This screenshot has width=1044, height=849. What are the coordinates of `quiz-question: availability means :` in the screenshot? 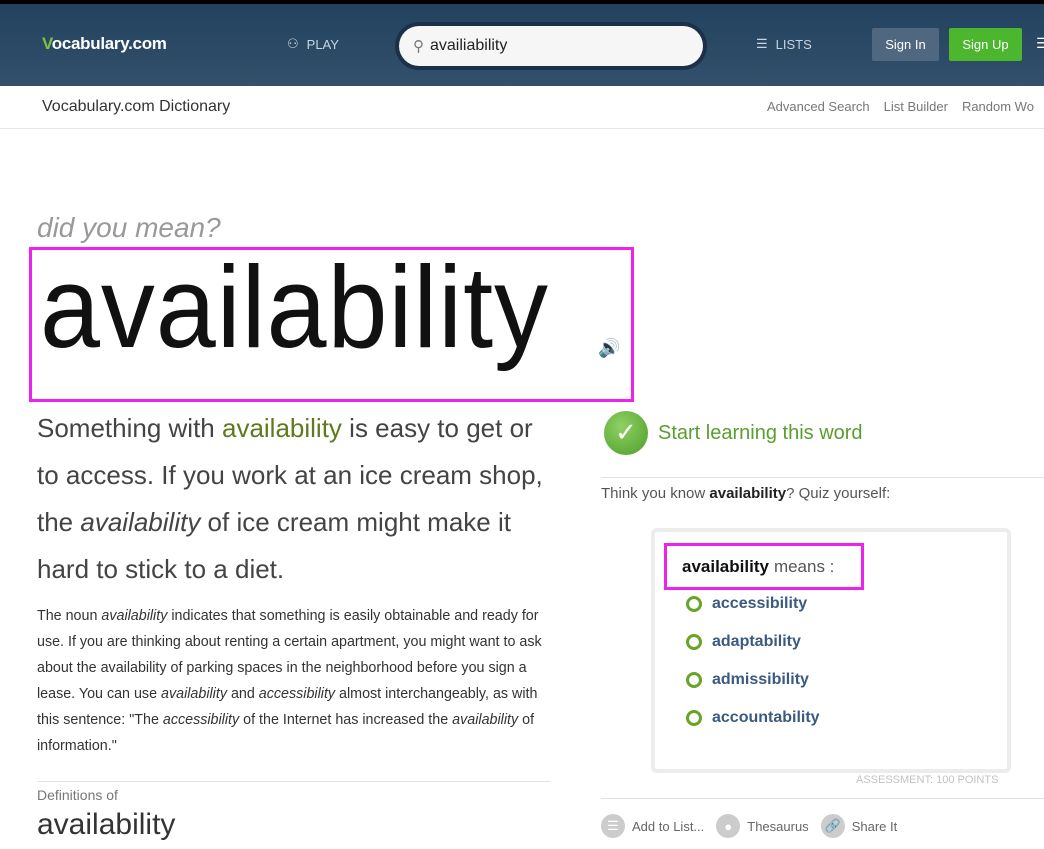 It's located at (764, 566).